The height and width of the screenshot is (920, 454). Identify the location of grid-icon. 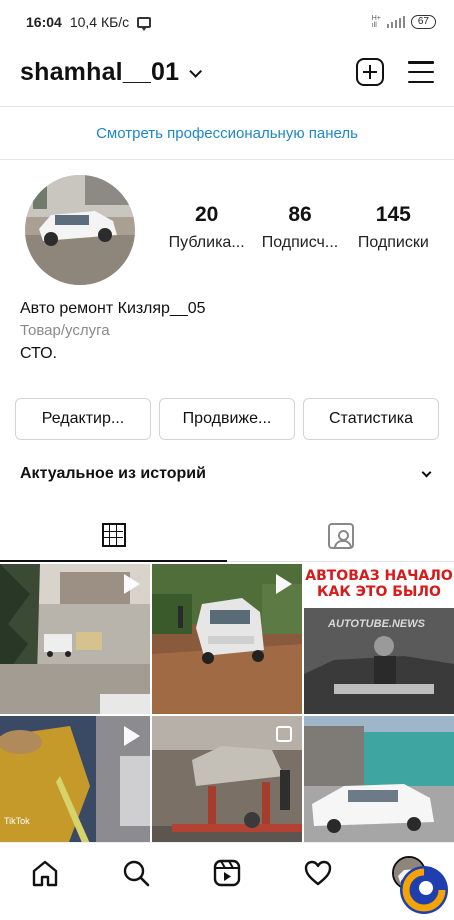
(113, 535).